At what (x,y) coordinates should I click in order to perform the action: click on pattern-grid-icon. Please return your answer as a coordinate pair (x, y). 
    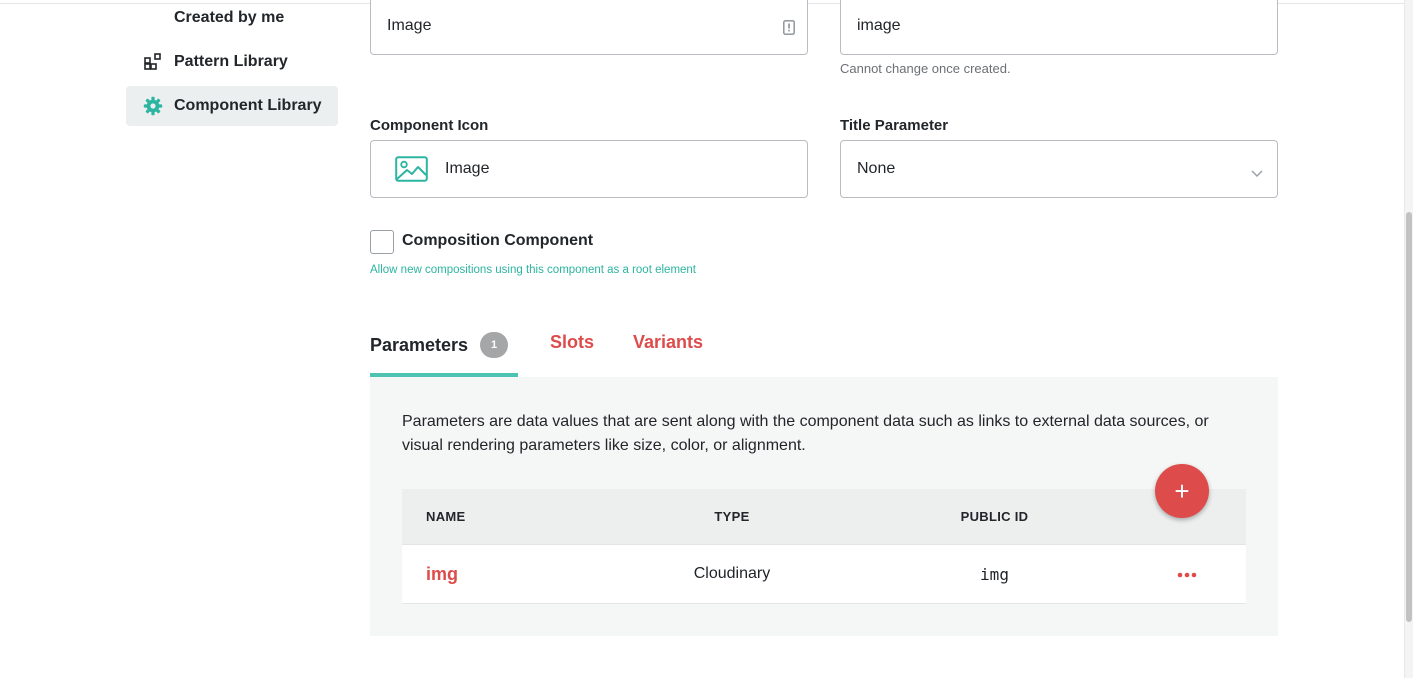
    Looking at the image, I should click on (153, 62).